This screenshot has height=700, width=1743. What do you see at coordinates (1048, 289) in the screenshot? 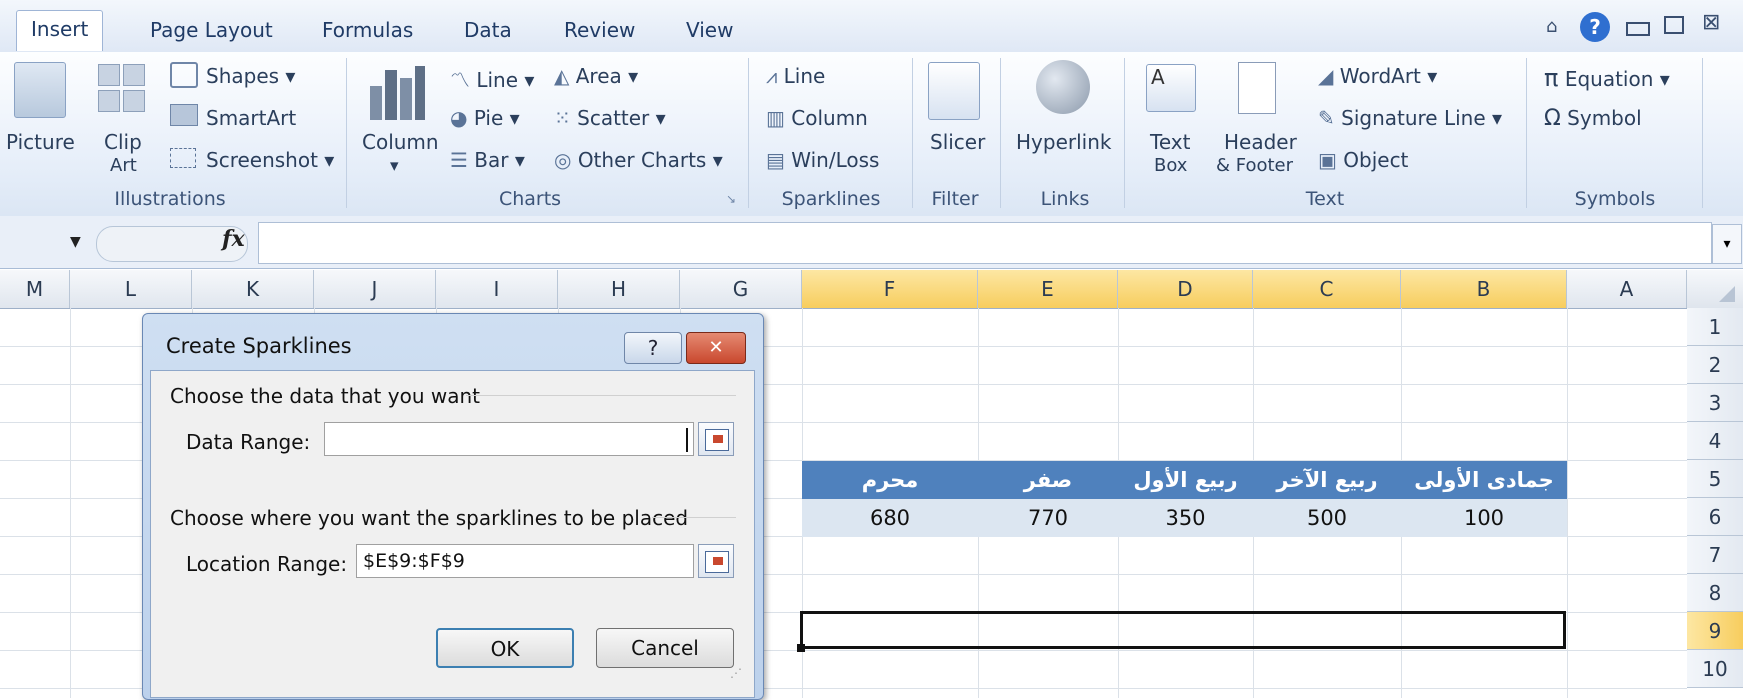
I see `column-header-e: E` at bounding box center [1048, 289].